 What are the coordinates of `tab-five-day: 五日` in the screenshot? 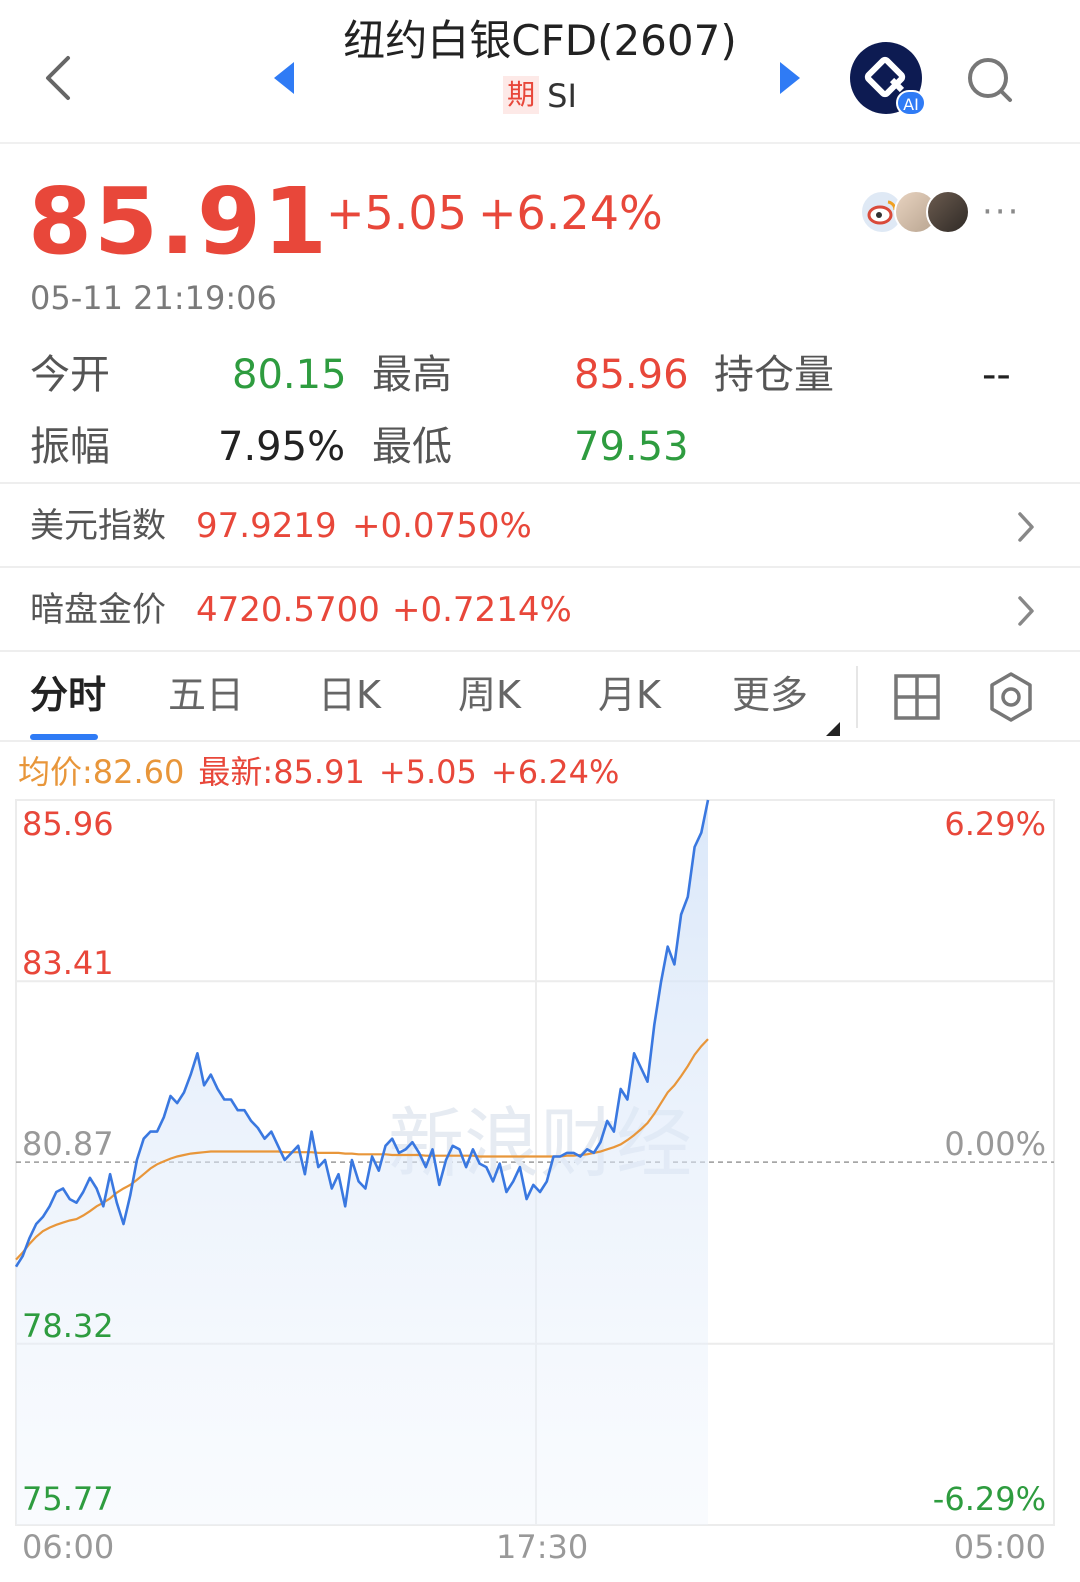 It's located at (206, 695).